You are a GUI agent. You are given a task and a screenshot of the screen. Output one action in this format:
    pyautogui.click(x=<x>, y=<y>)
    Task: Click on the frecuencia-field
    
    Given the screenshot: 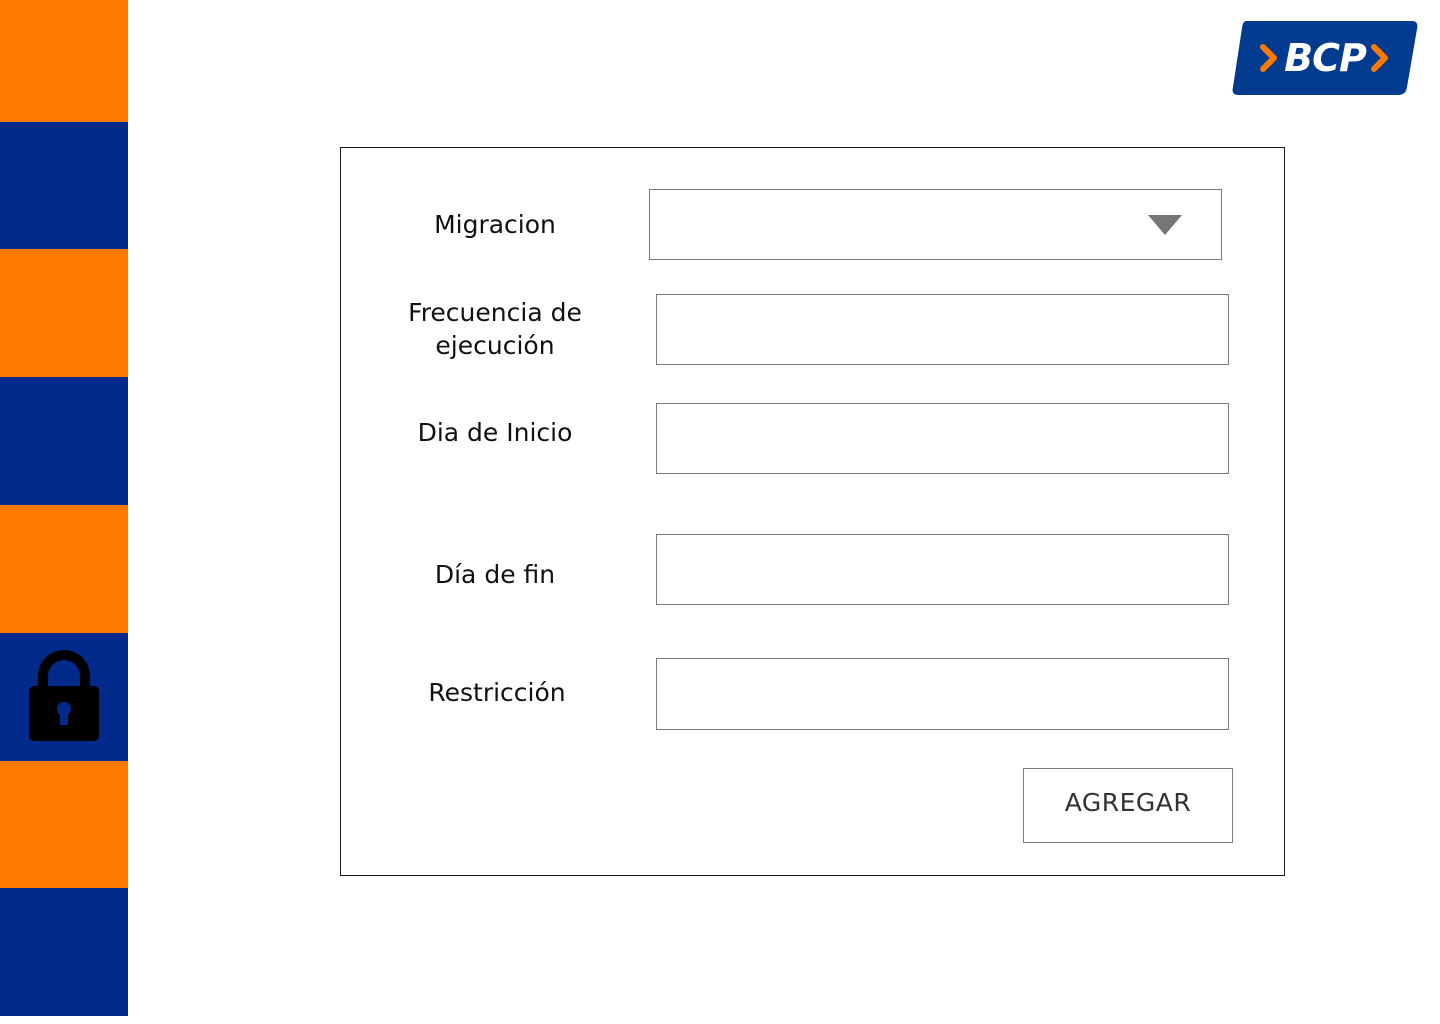 What is the action you would take?
    pyautogui.click(x=942, y=329)
    